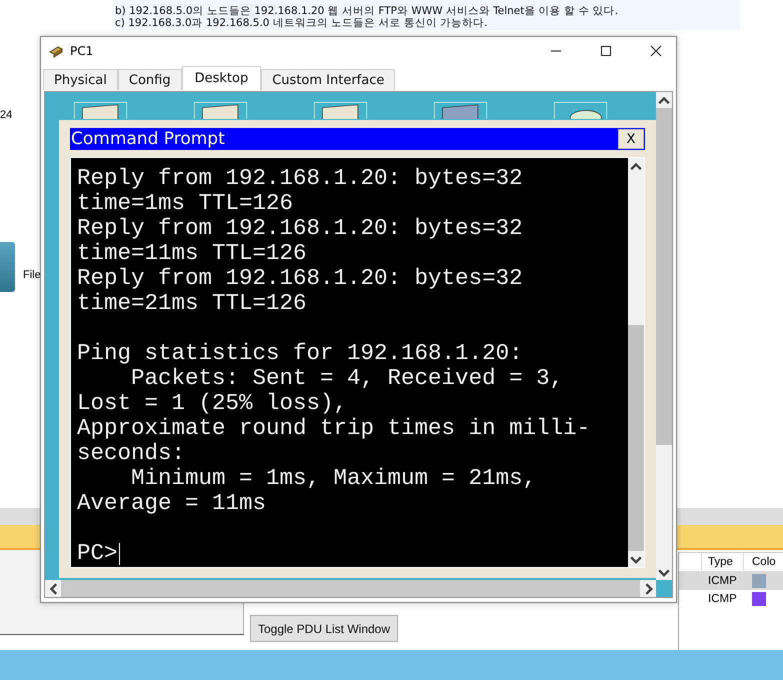 Image resolution: width=783 pixels, height=680 pixels. I want to click on question-text: b) 192.168.5.0의 노드들은 192.168.1.20 웹 서버의 FTP와 WWW 서비스와 Telnet을 이용 할 수 있다., so click(367, 11).